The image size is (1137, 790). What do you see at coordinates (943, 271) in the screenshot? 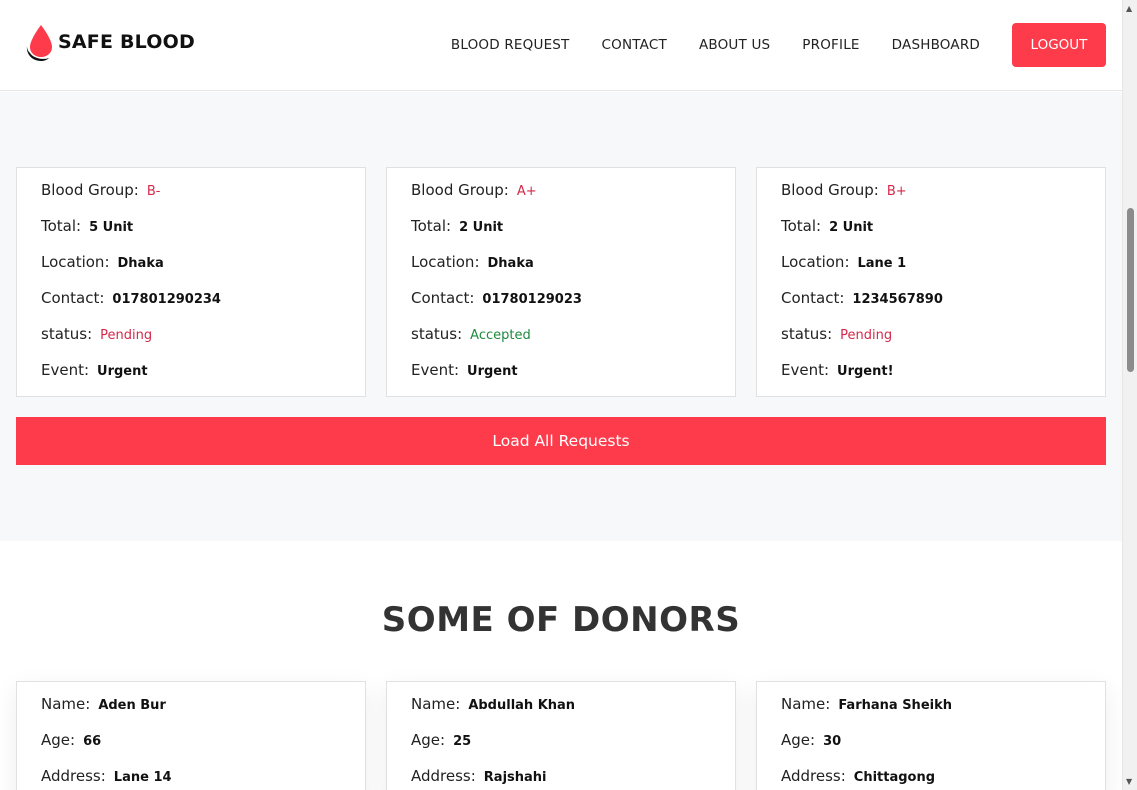
I see `location-row: Location: Lane 1` at bounding box center [943, 271].